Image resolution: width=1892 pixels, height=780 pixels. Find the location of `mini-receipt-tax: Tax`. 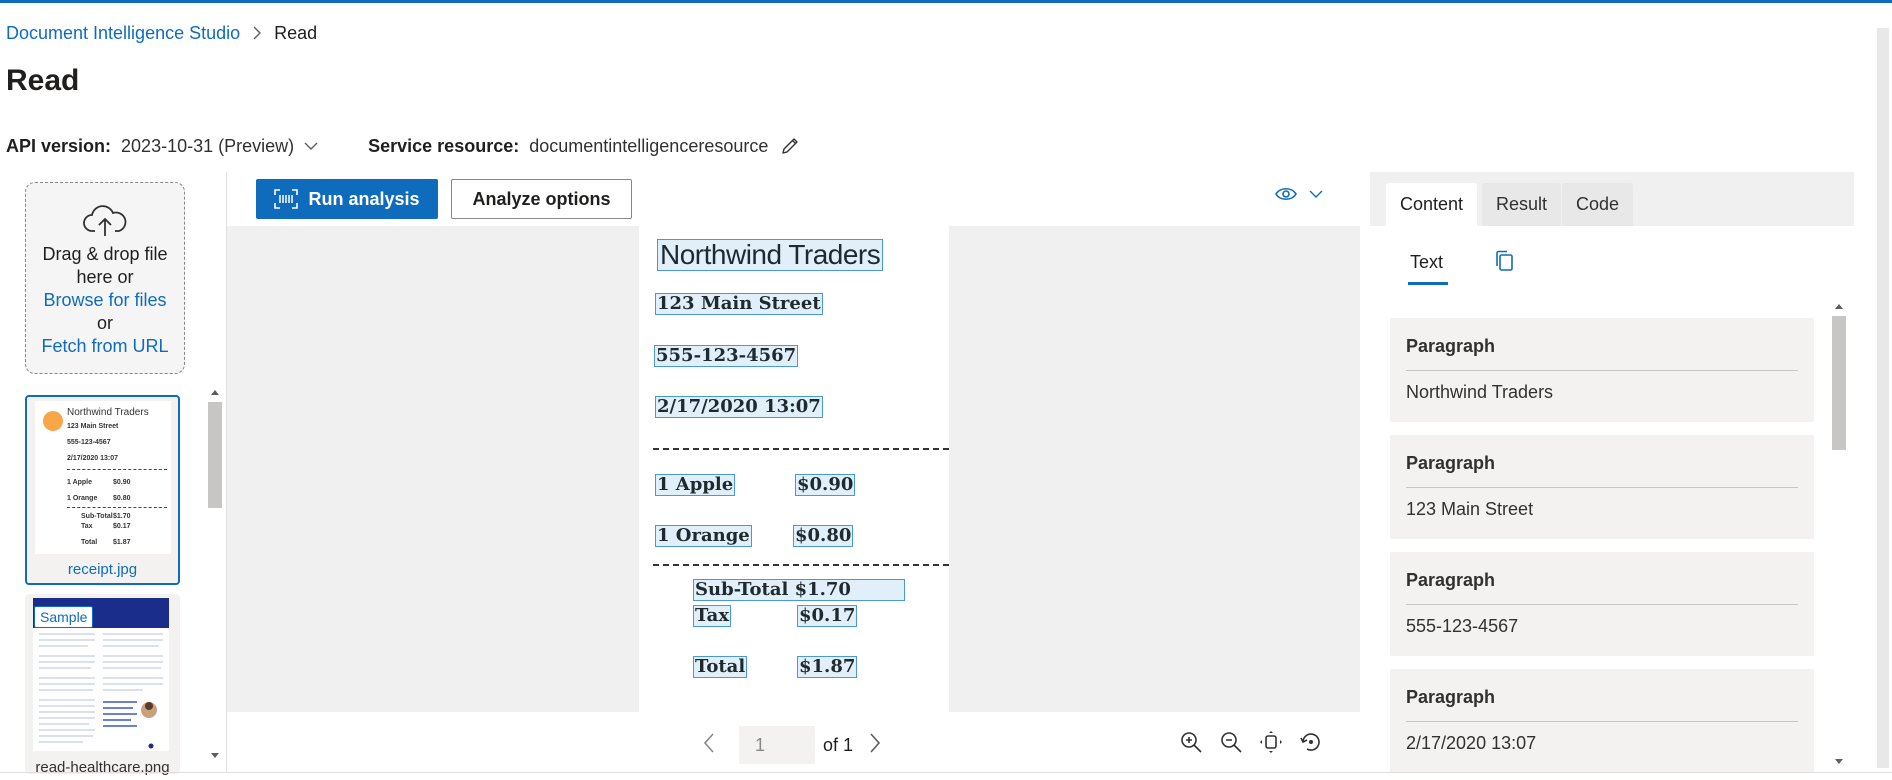

mini-receipt-tax: Tax is located at coordinates (87, 526).